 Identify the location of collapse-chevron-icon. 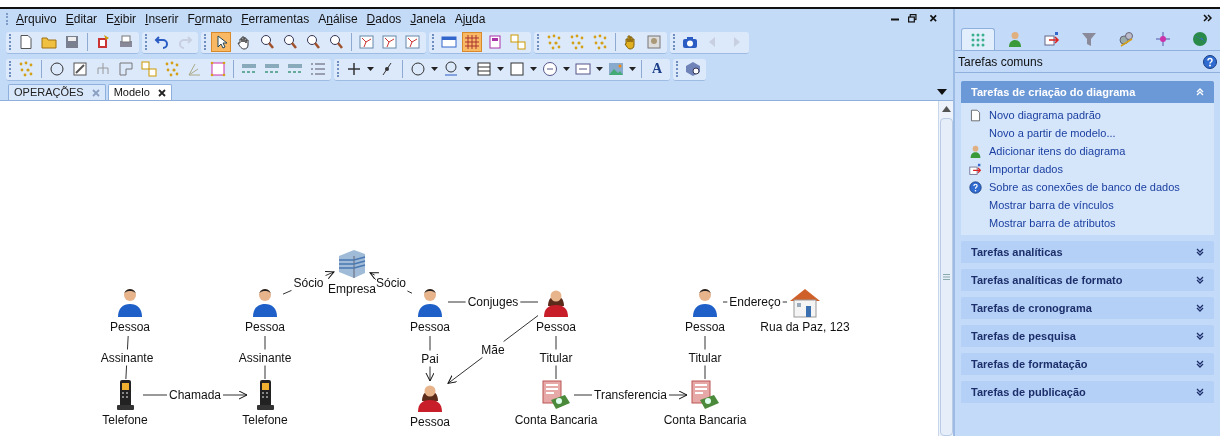
(1200, 92).